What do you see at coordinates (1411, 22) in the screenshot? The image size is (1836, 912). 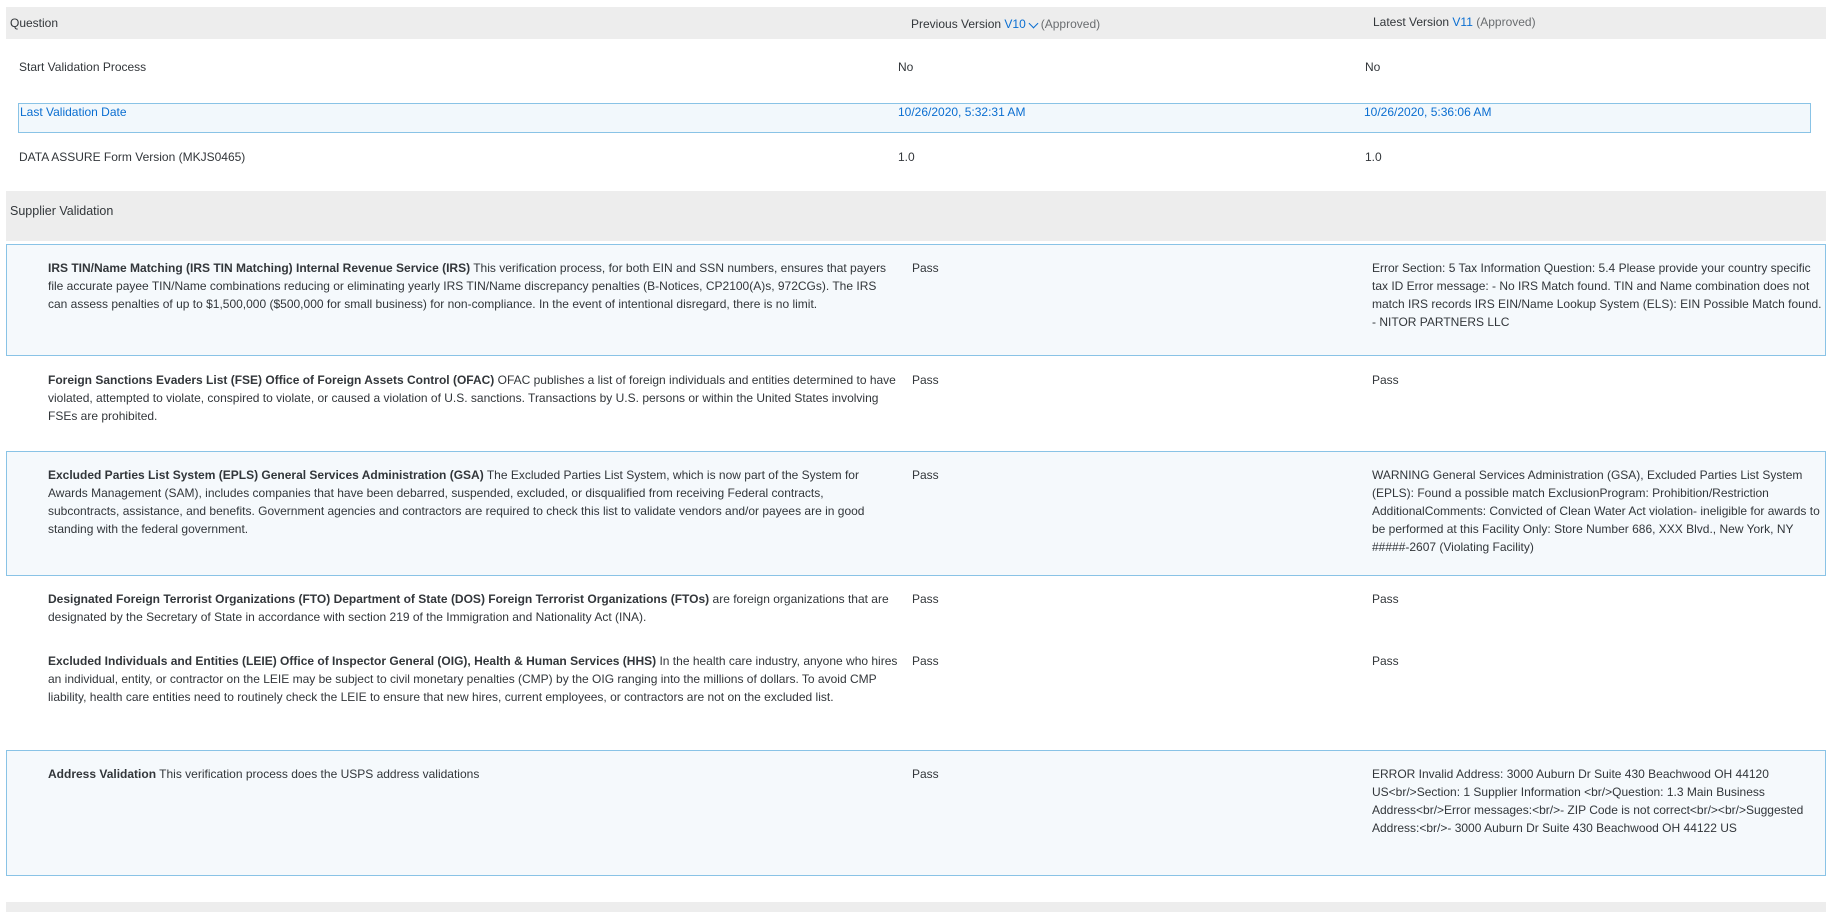 I see `latest-version-label: Latest Version` at bounding box center [1411, 22].